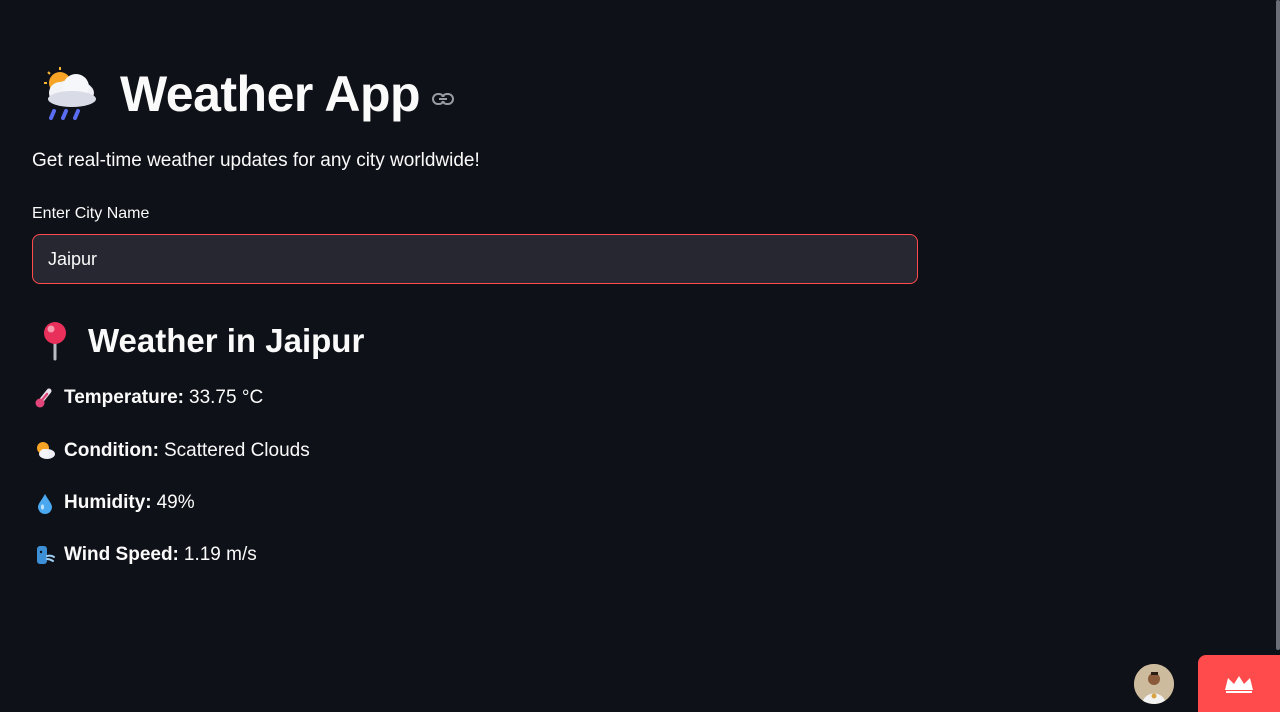  What do you see at coordinates (121, 554) in the screenshot?
I see `wind-speed-label: Wind Speed:` at bounding box center [121, 554].